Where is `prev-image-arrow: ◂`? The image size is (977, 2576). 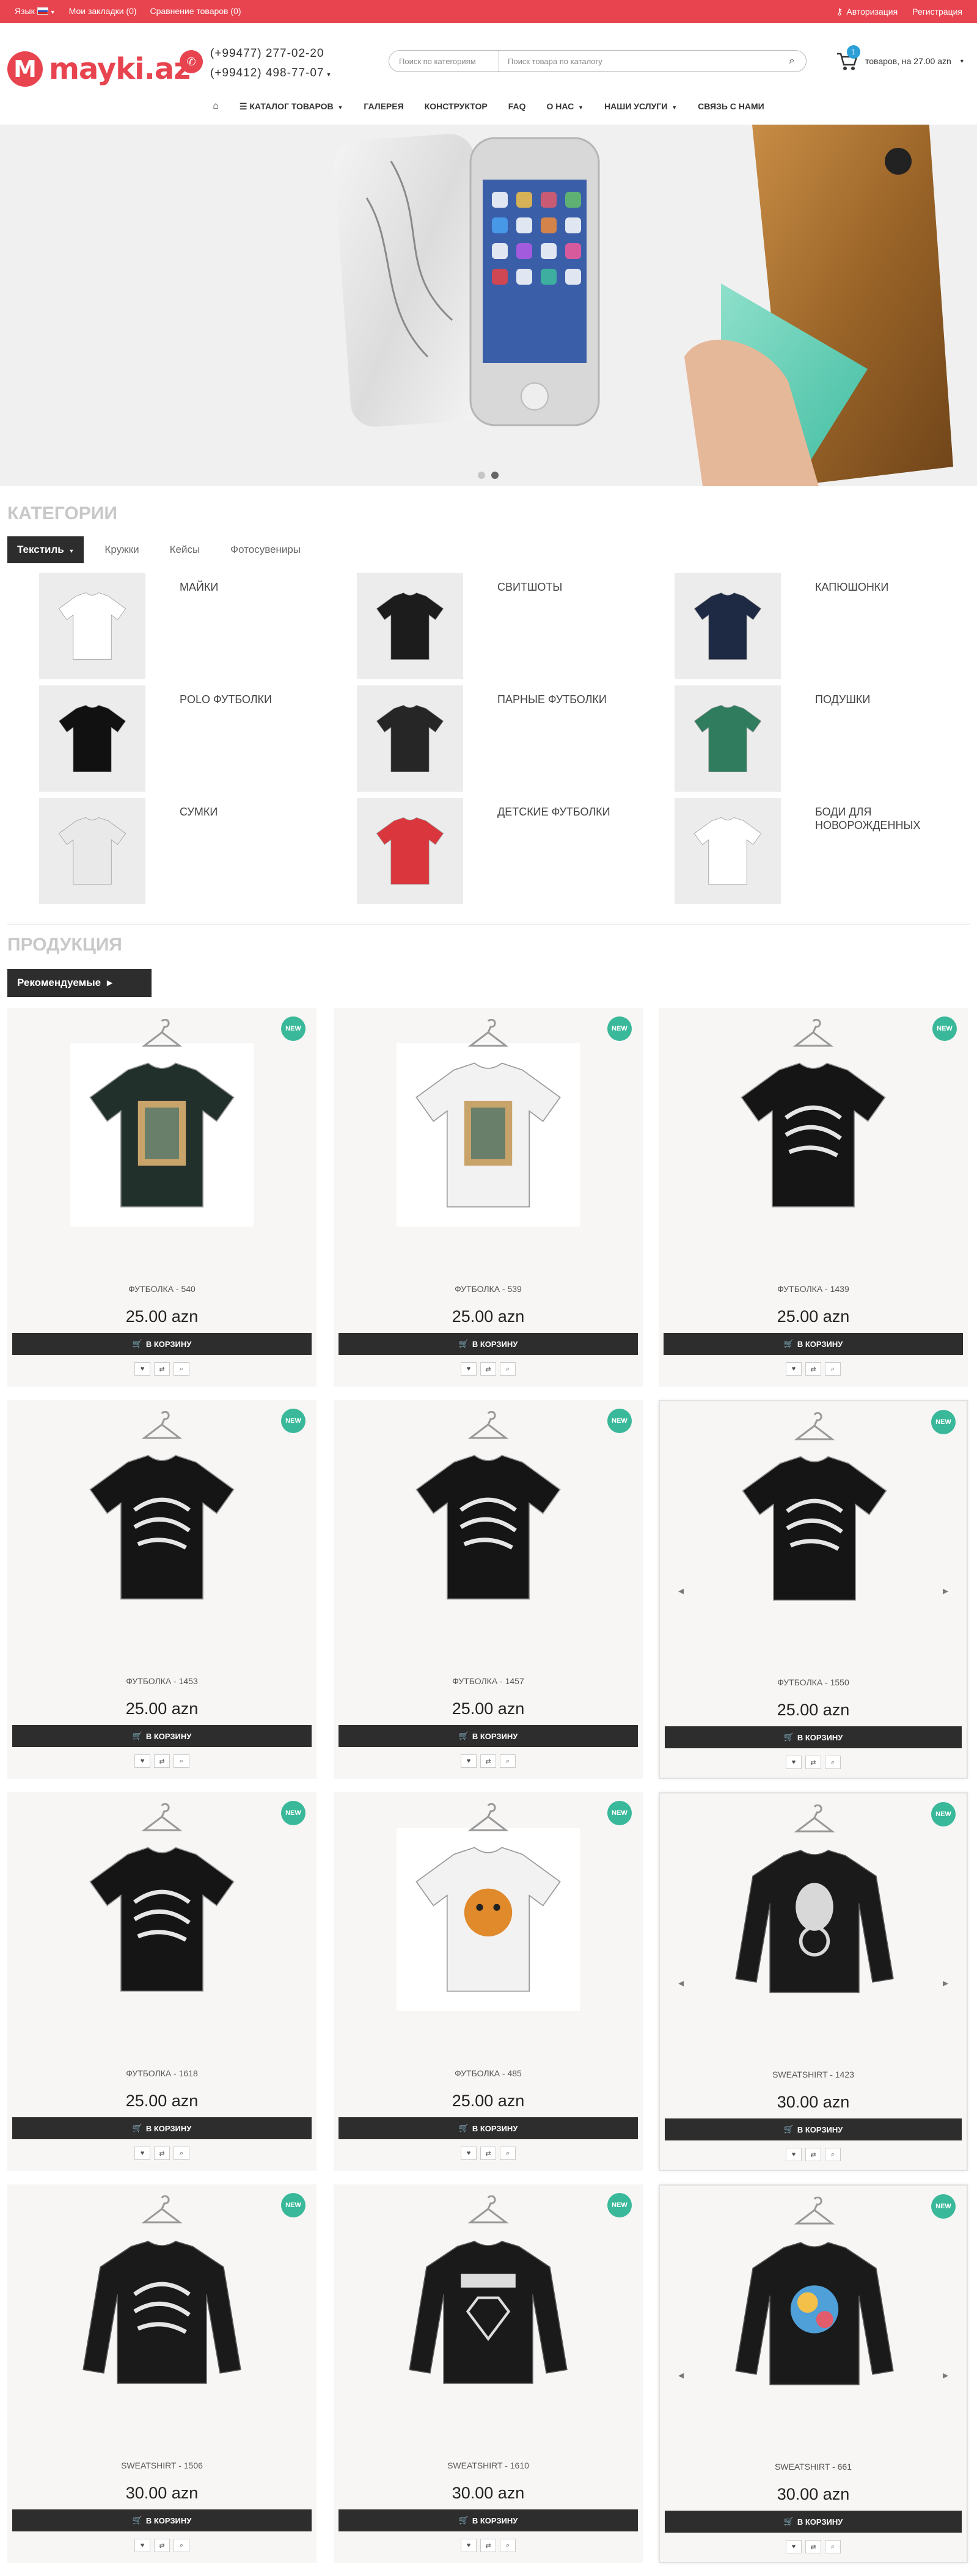
prev-image-arrow: ◂ is located at coordinates (681, 1591).